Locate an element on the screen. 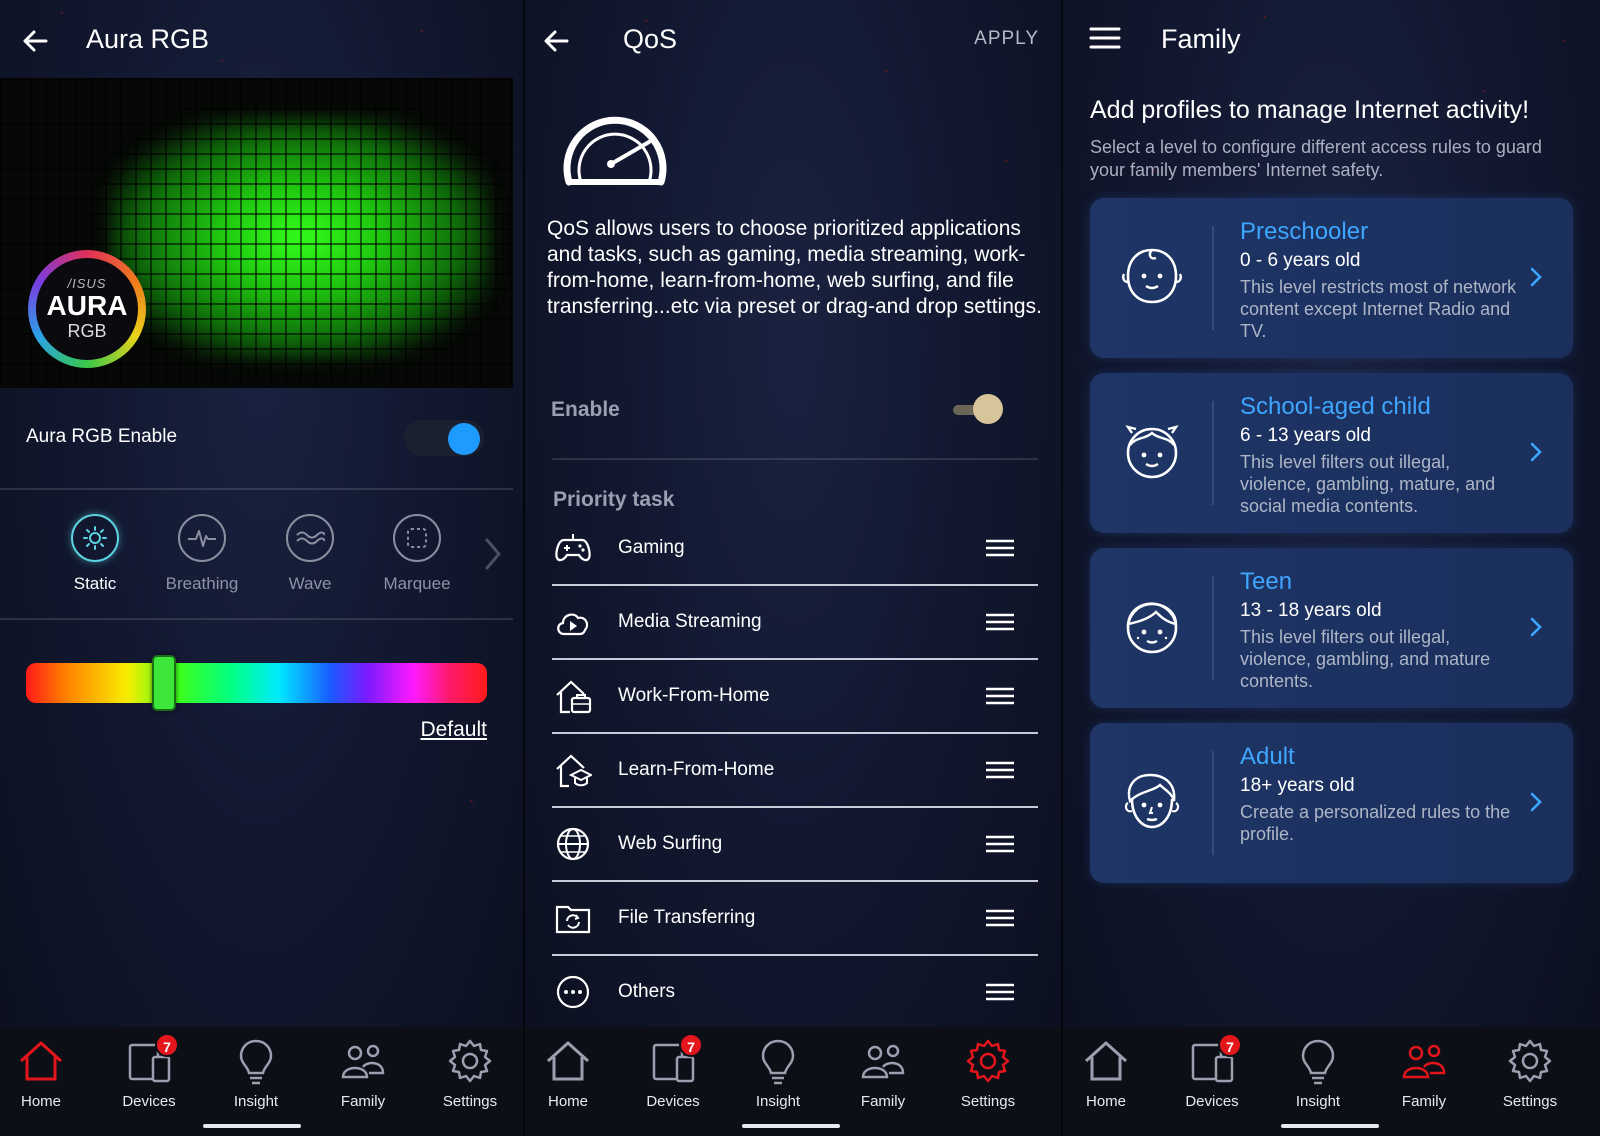  logo-rgb: RGB is located at coordinates (87, 331).